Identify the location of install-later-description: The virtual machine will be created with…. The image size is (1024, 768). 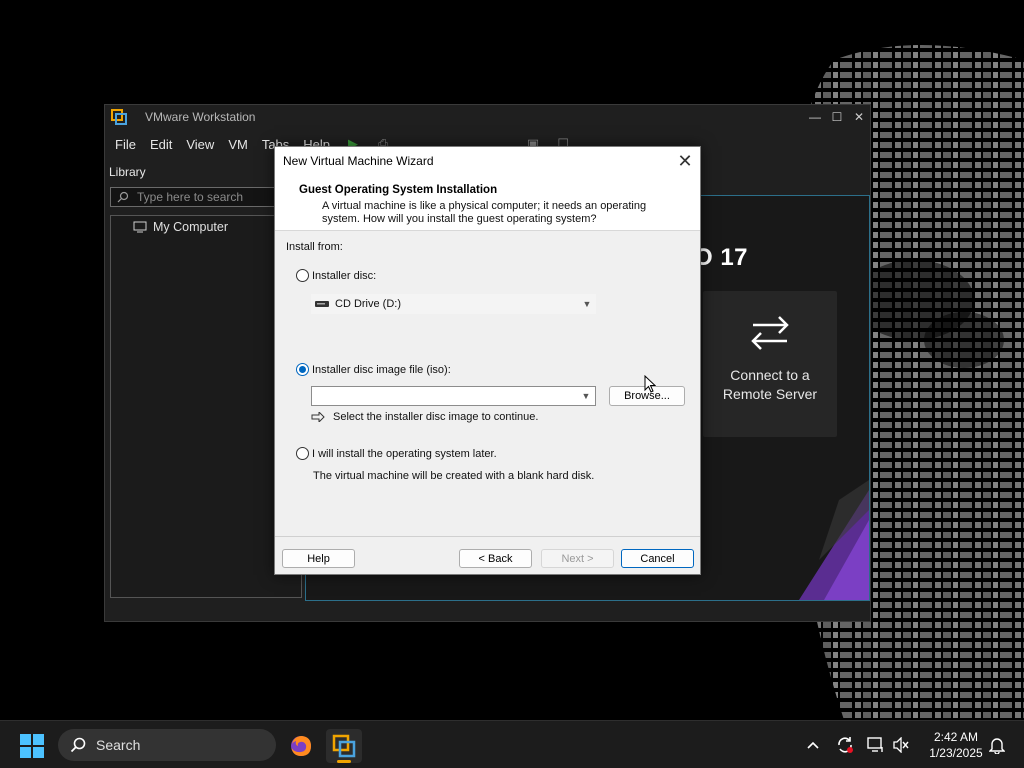
(454, 476).